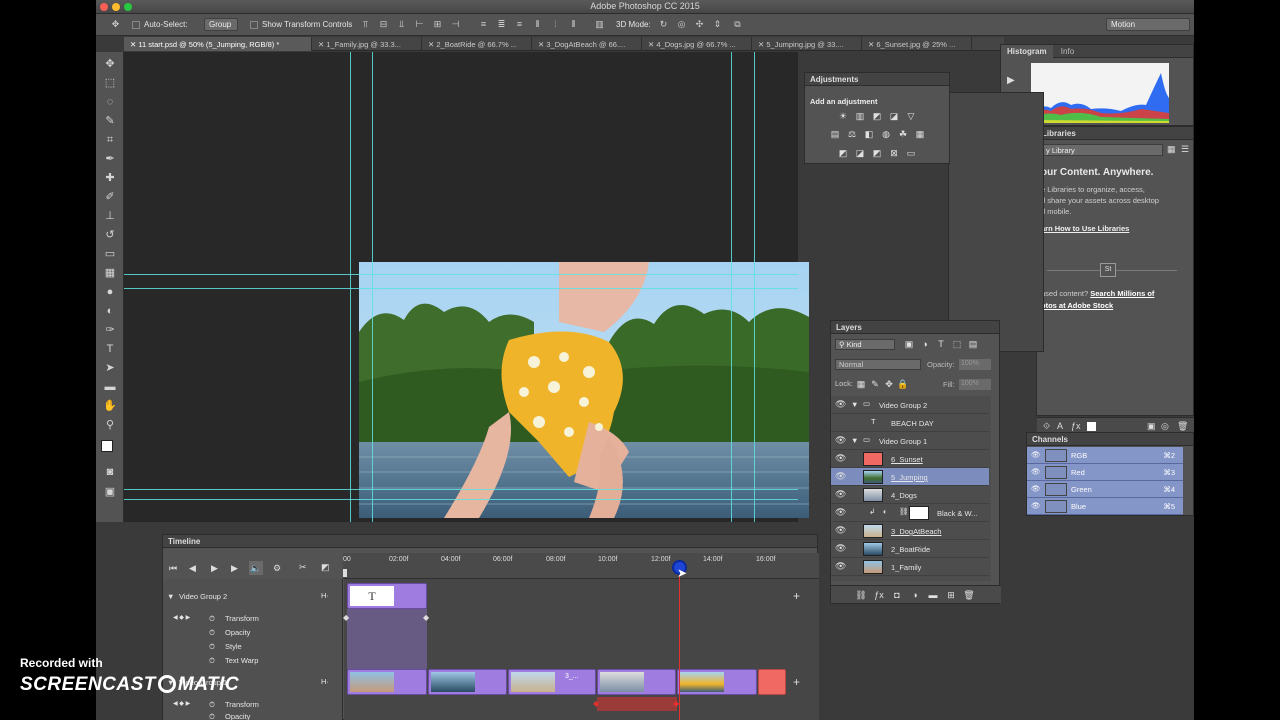 The width and height of the screenshot is (1280, 720). What do you see at coordinates (910, 495) in the screenshot?
I see `layer-row-4-dogs: 👁 4_Dogs` at bounding box center [910, 495].